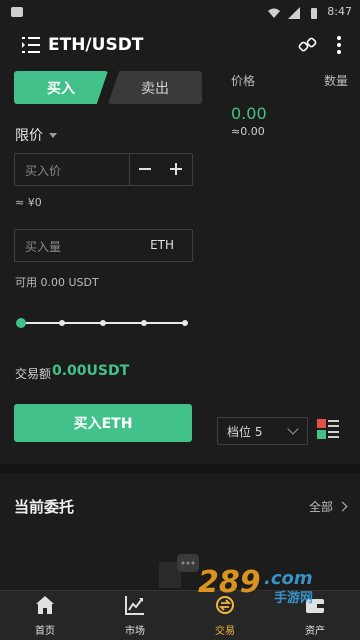  Describe the element at coordinates (314, 13) in the screenshot. I see `battery-icon` at that location.